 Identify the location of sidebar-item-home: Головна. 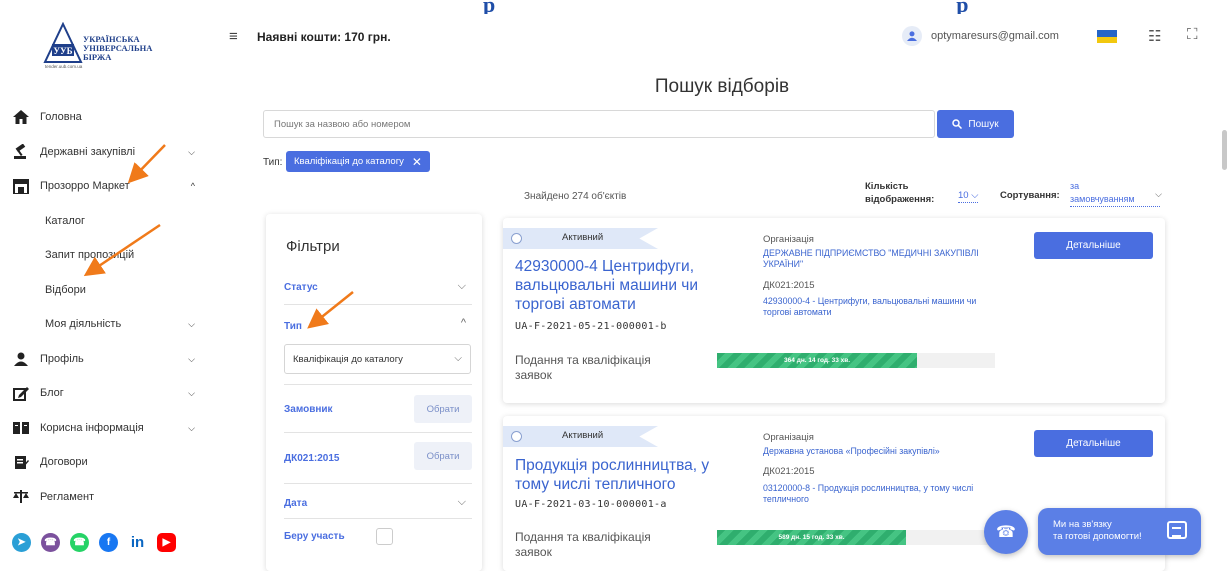
(109, 117).